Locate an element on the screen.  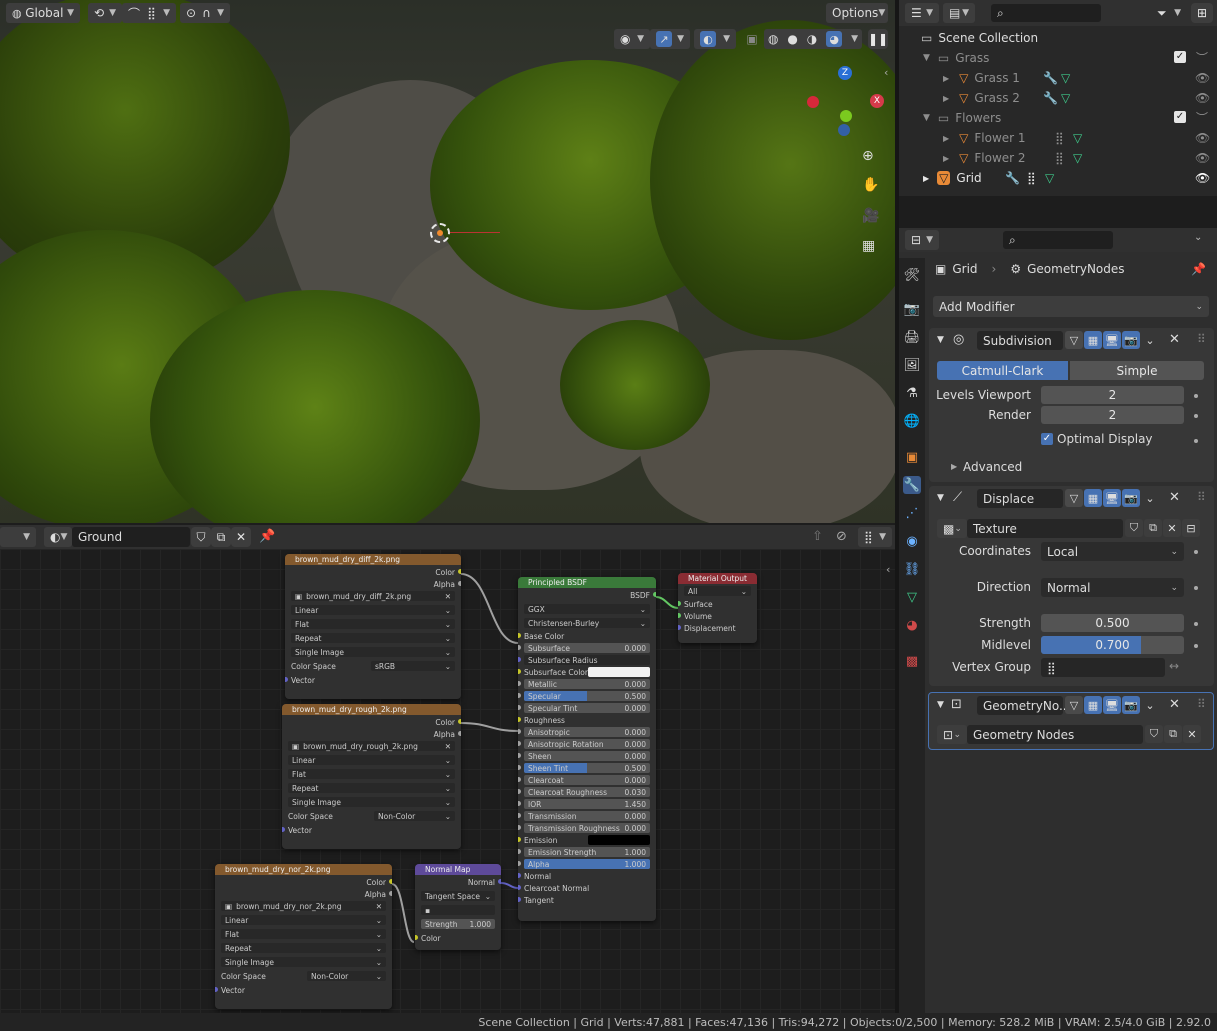
navigation-gizmo: Z X is located at coordinates (845, 105).